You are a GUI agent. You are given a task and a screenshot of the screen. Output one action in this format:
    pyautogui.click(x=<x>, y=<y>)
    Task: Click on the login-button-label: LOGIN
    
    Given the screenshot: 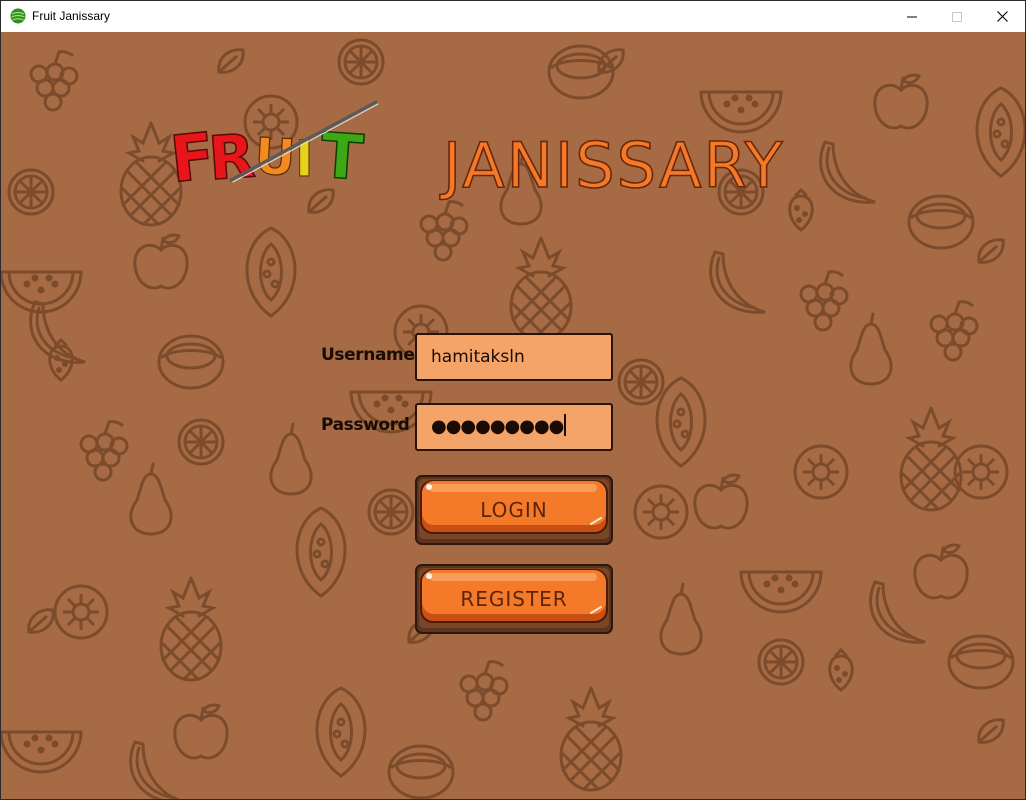 What is the action you would take?
    pyautogui.click(x=514, y=510)
    